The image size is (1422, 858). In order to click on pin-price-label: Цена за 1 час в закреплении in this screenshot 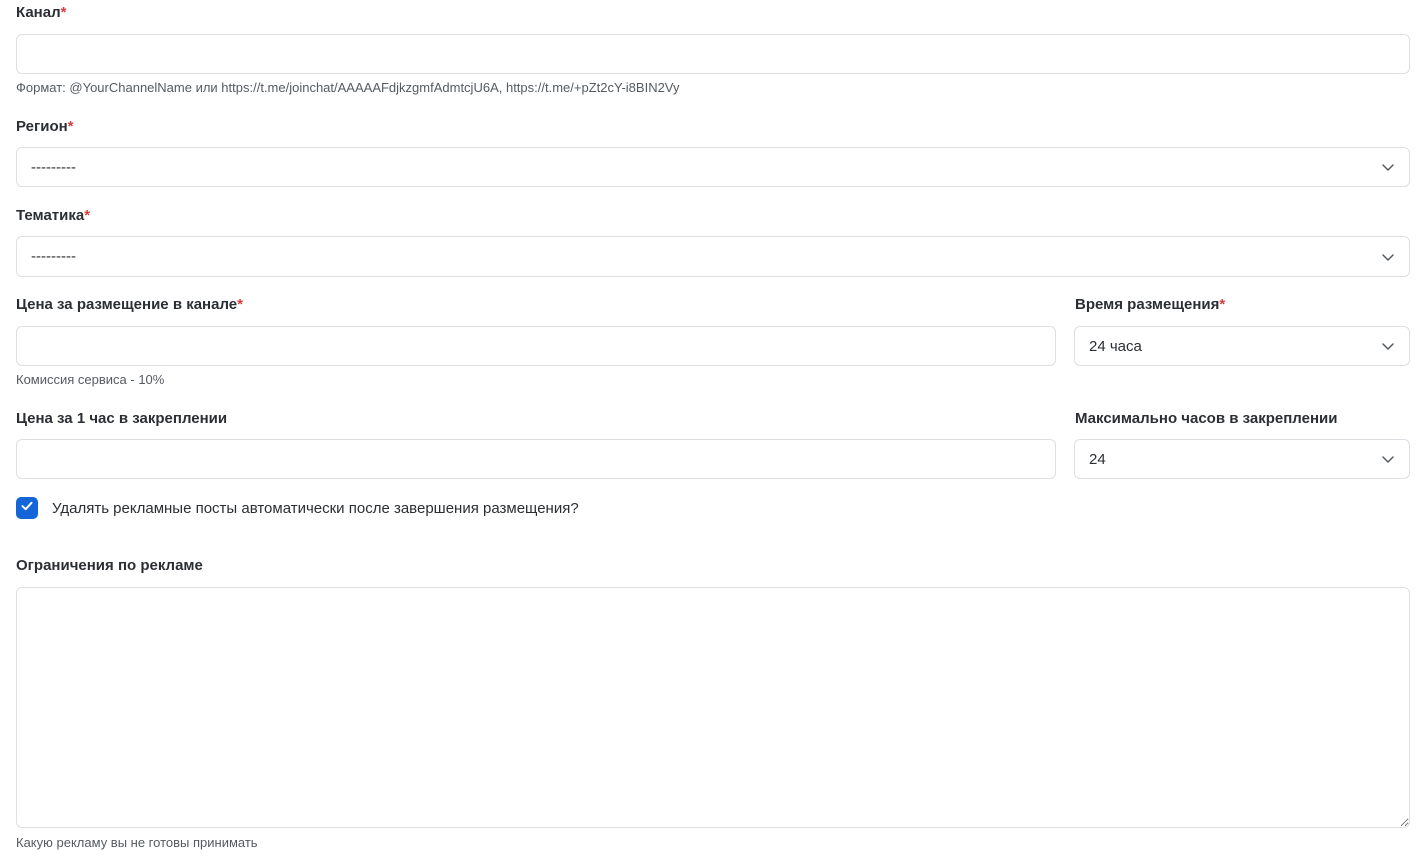, I will do `click(122, 418)`.